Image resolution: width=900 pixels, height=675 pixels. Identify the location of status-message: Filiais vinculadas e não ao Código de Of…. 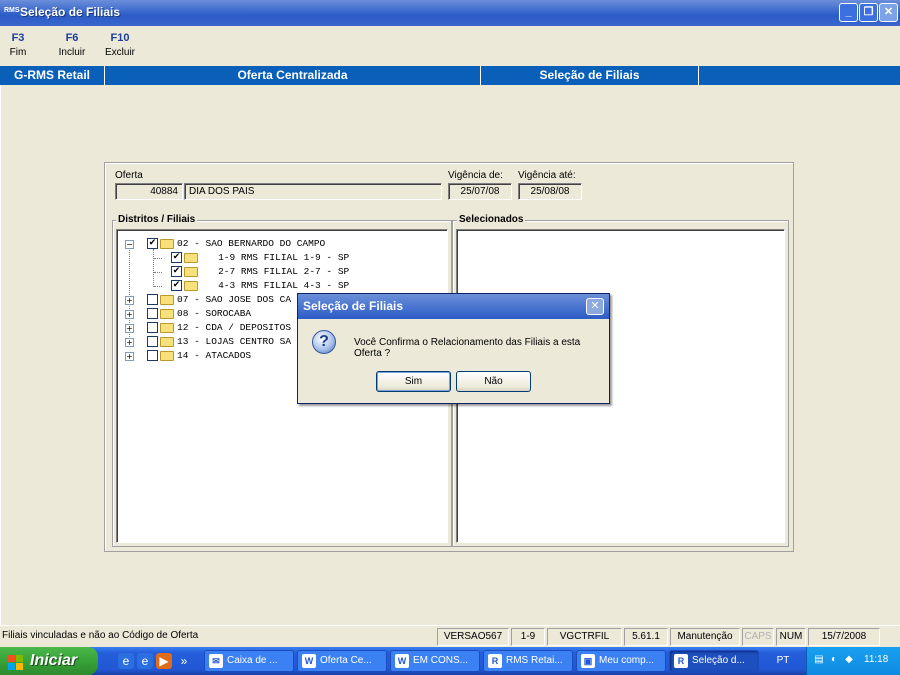
(100, 635).